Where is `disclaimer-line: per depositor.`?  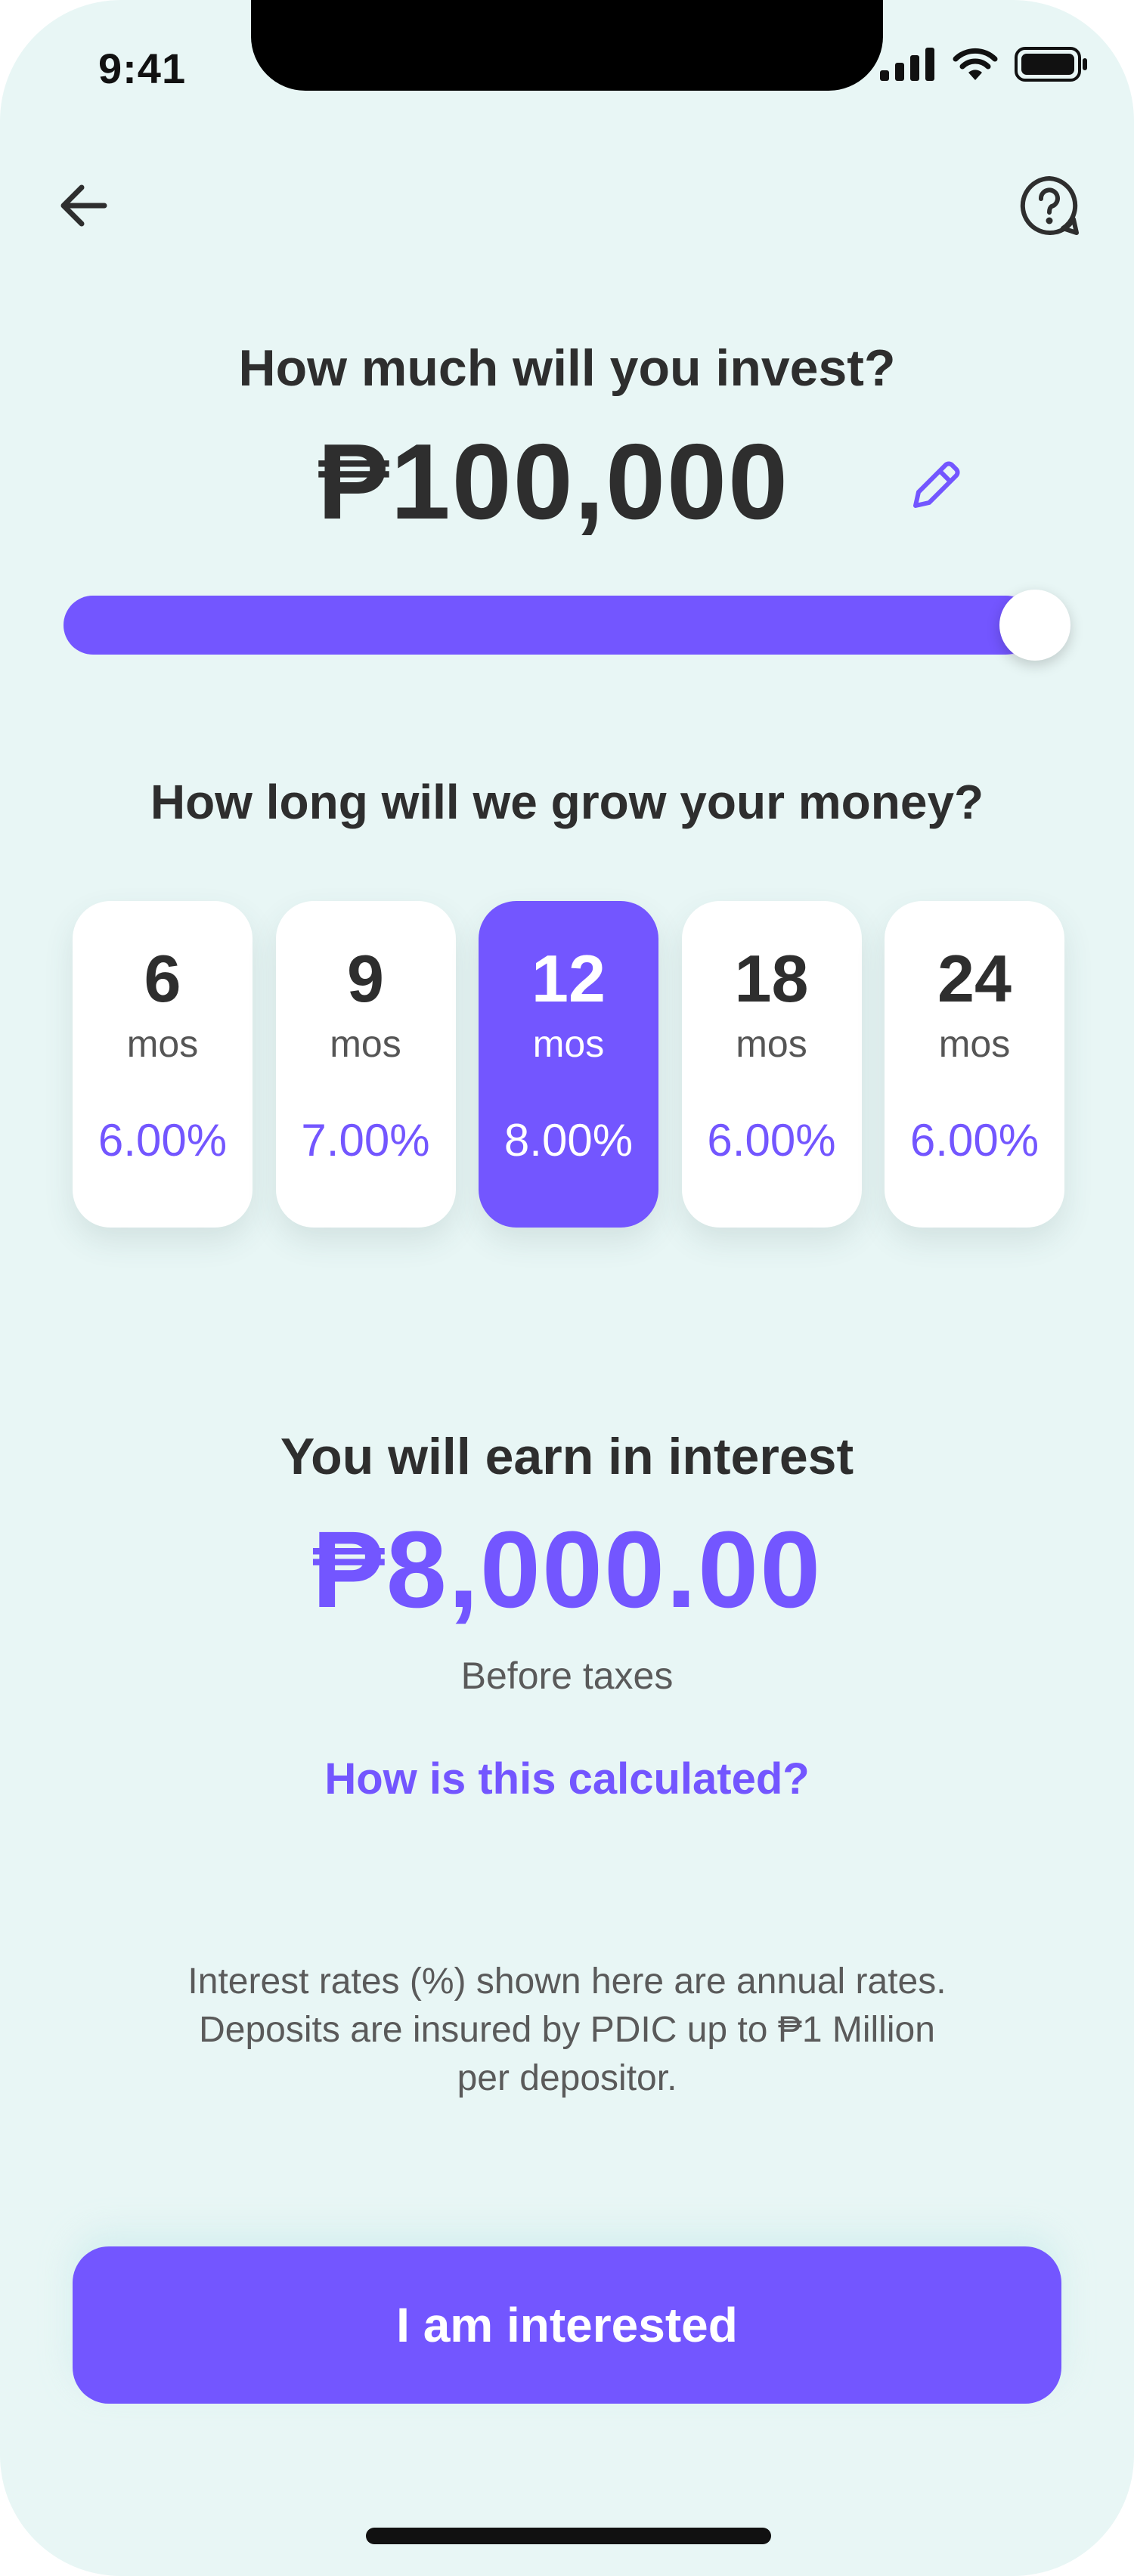
disclaimer-line: per depositor. is located at coordinates (567, 2078).